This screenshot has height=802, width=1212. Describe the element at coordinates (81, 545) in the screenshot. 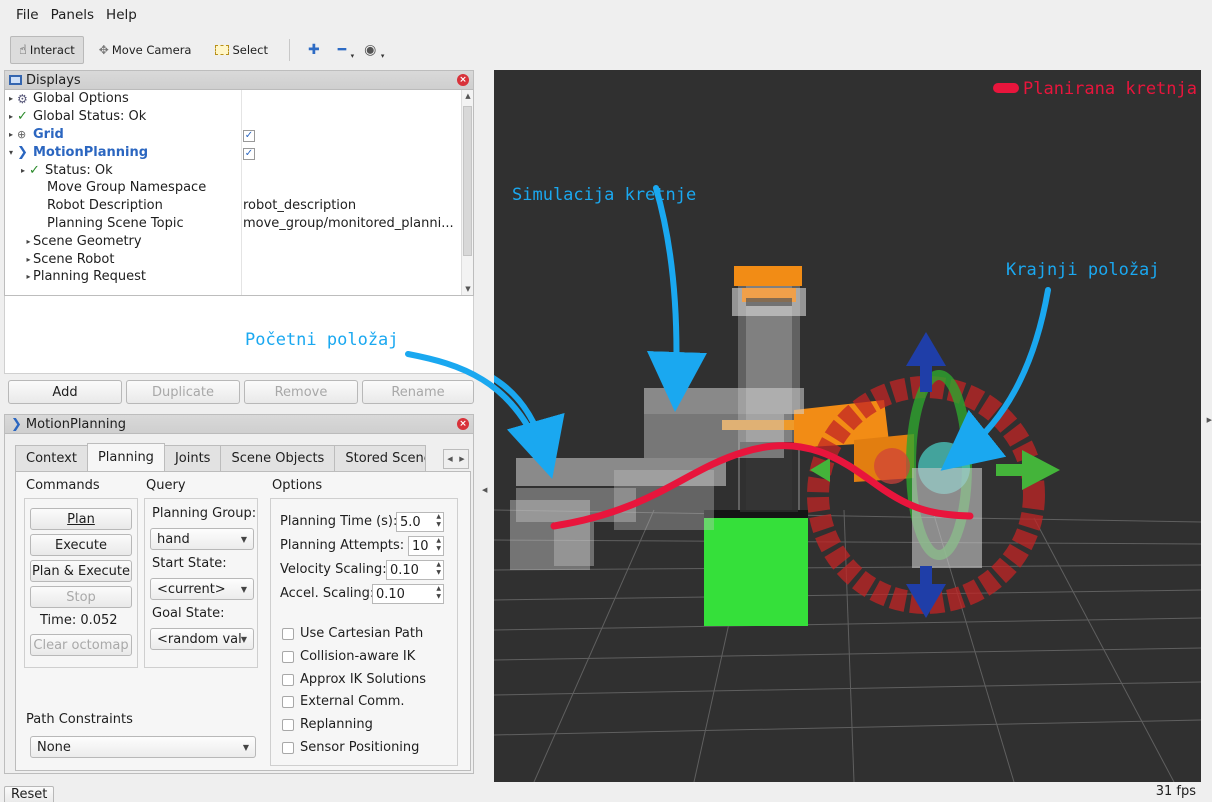

I see `execute-button: Execute` at that location.